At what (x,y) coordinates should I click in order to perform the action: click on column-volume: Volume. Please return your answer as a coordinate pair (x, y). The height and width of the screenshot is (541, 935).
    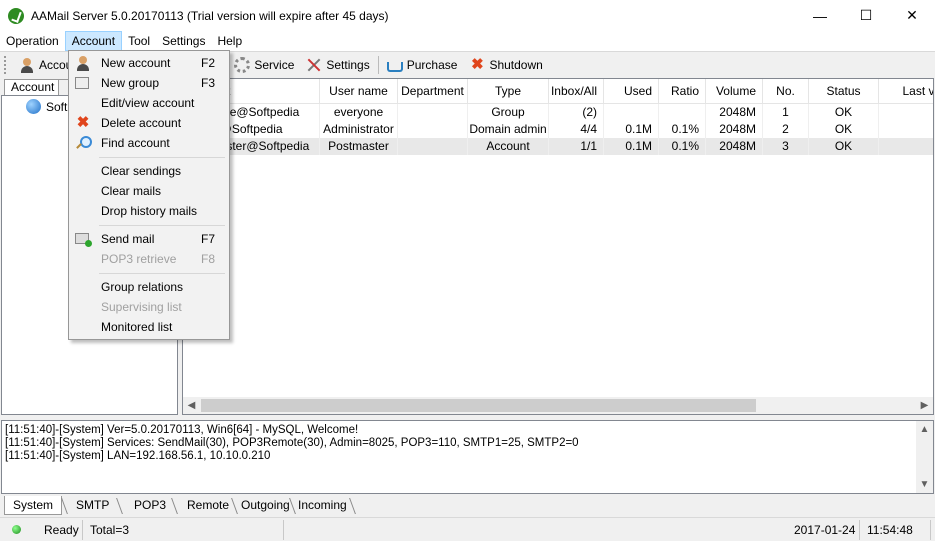
    Looking at the image, I should click on (734, 91).